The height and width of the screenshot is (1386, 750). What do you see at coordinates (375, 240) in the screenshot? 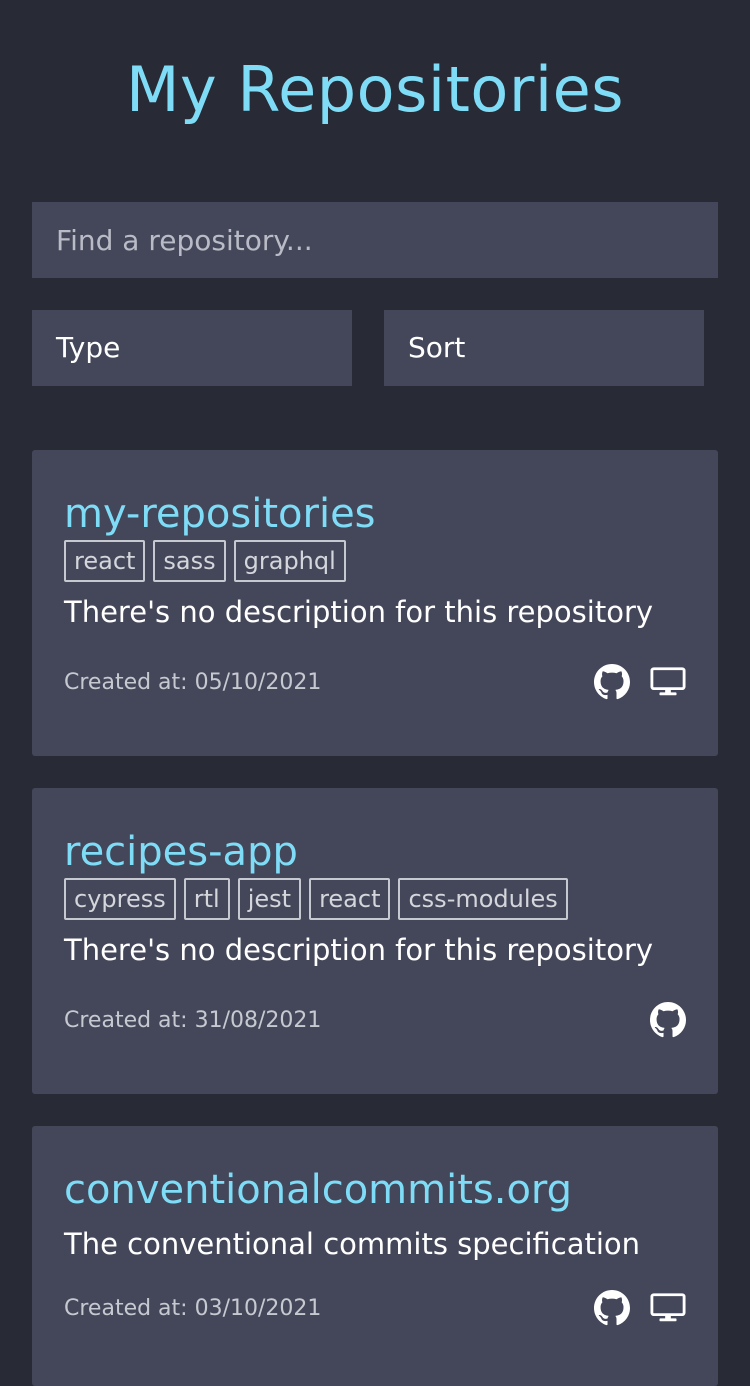
I see `search-input` at bounding box center [375, 240].